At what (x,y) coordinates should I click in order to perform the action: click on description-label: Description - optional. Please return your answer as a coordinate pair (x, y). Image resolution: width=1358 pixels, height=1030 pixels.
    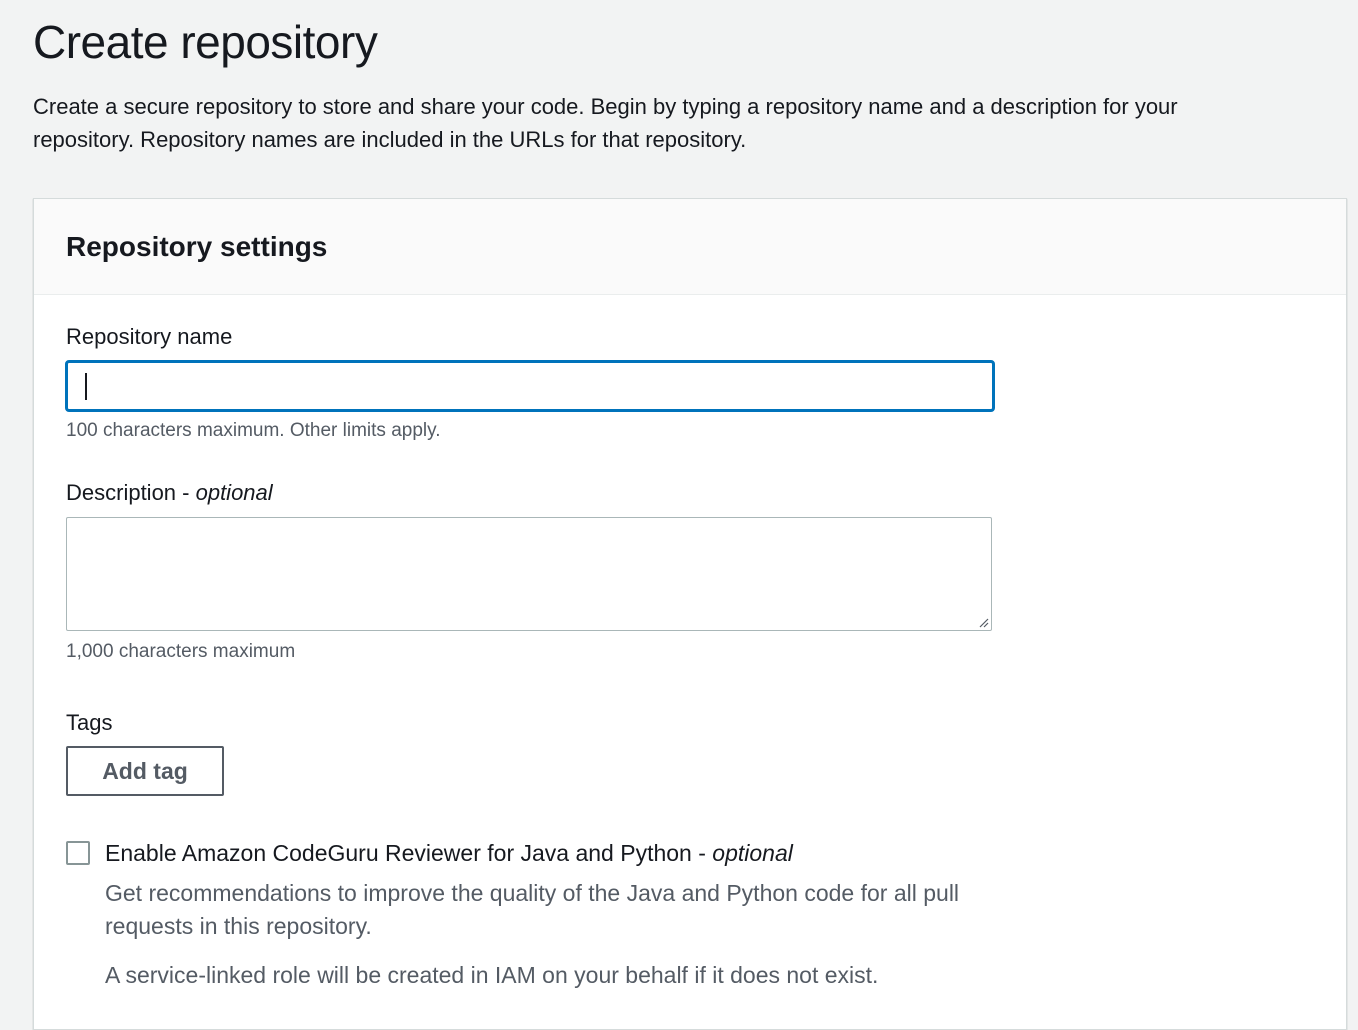
    Looking at the image, I should click on (169, 493).